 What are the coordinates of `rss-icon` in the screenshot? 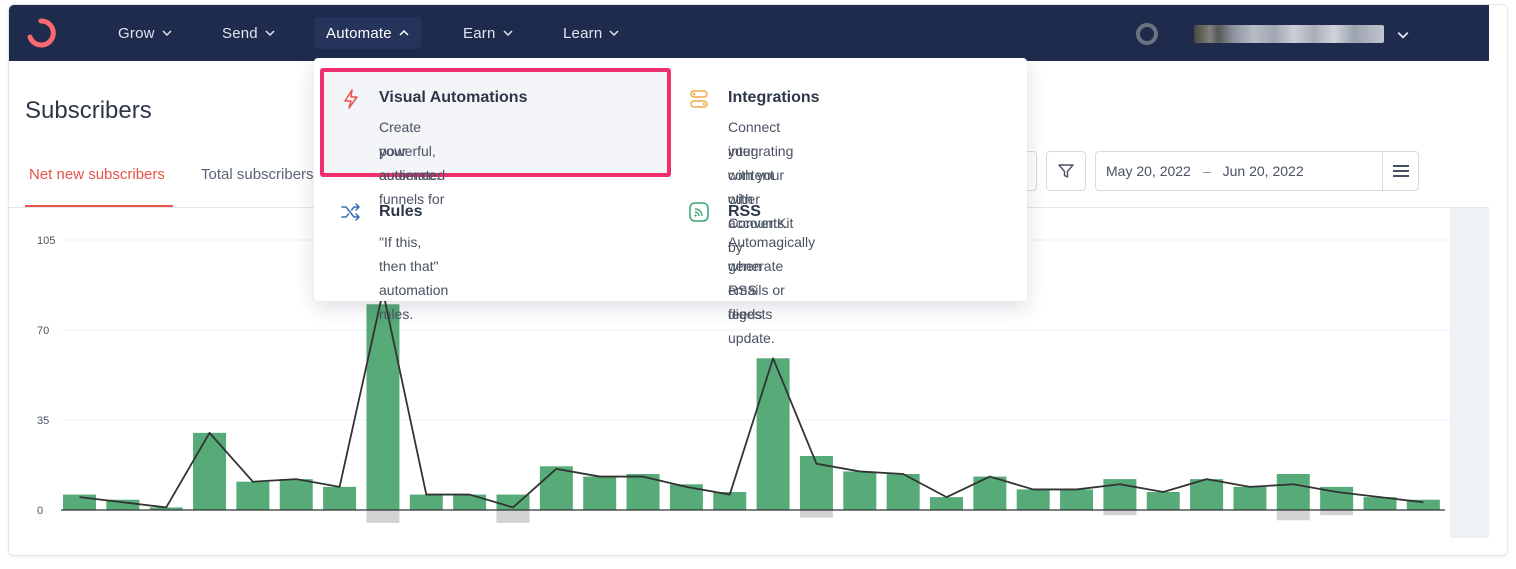 It's located at (699, 212).